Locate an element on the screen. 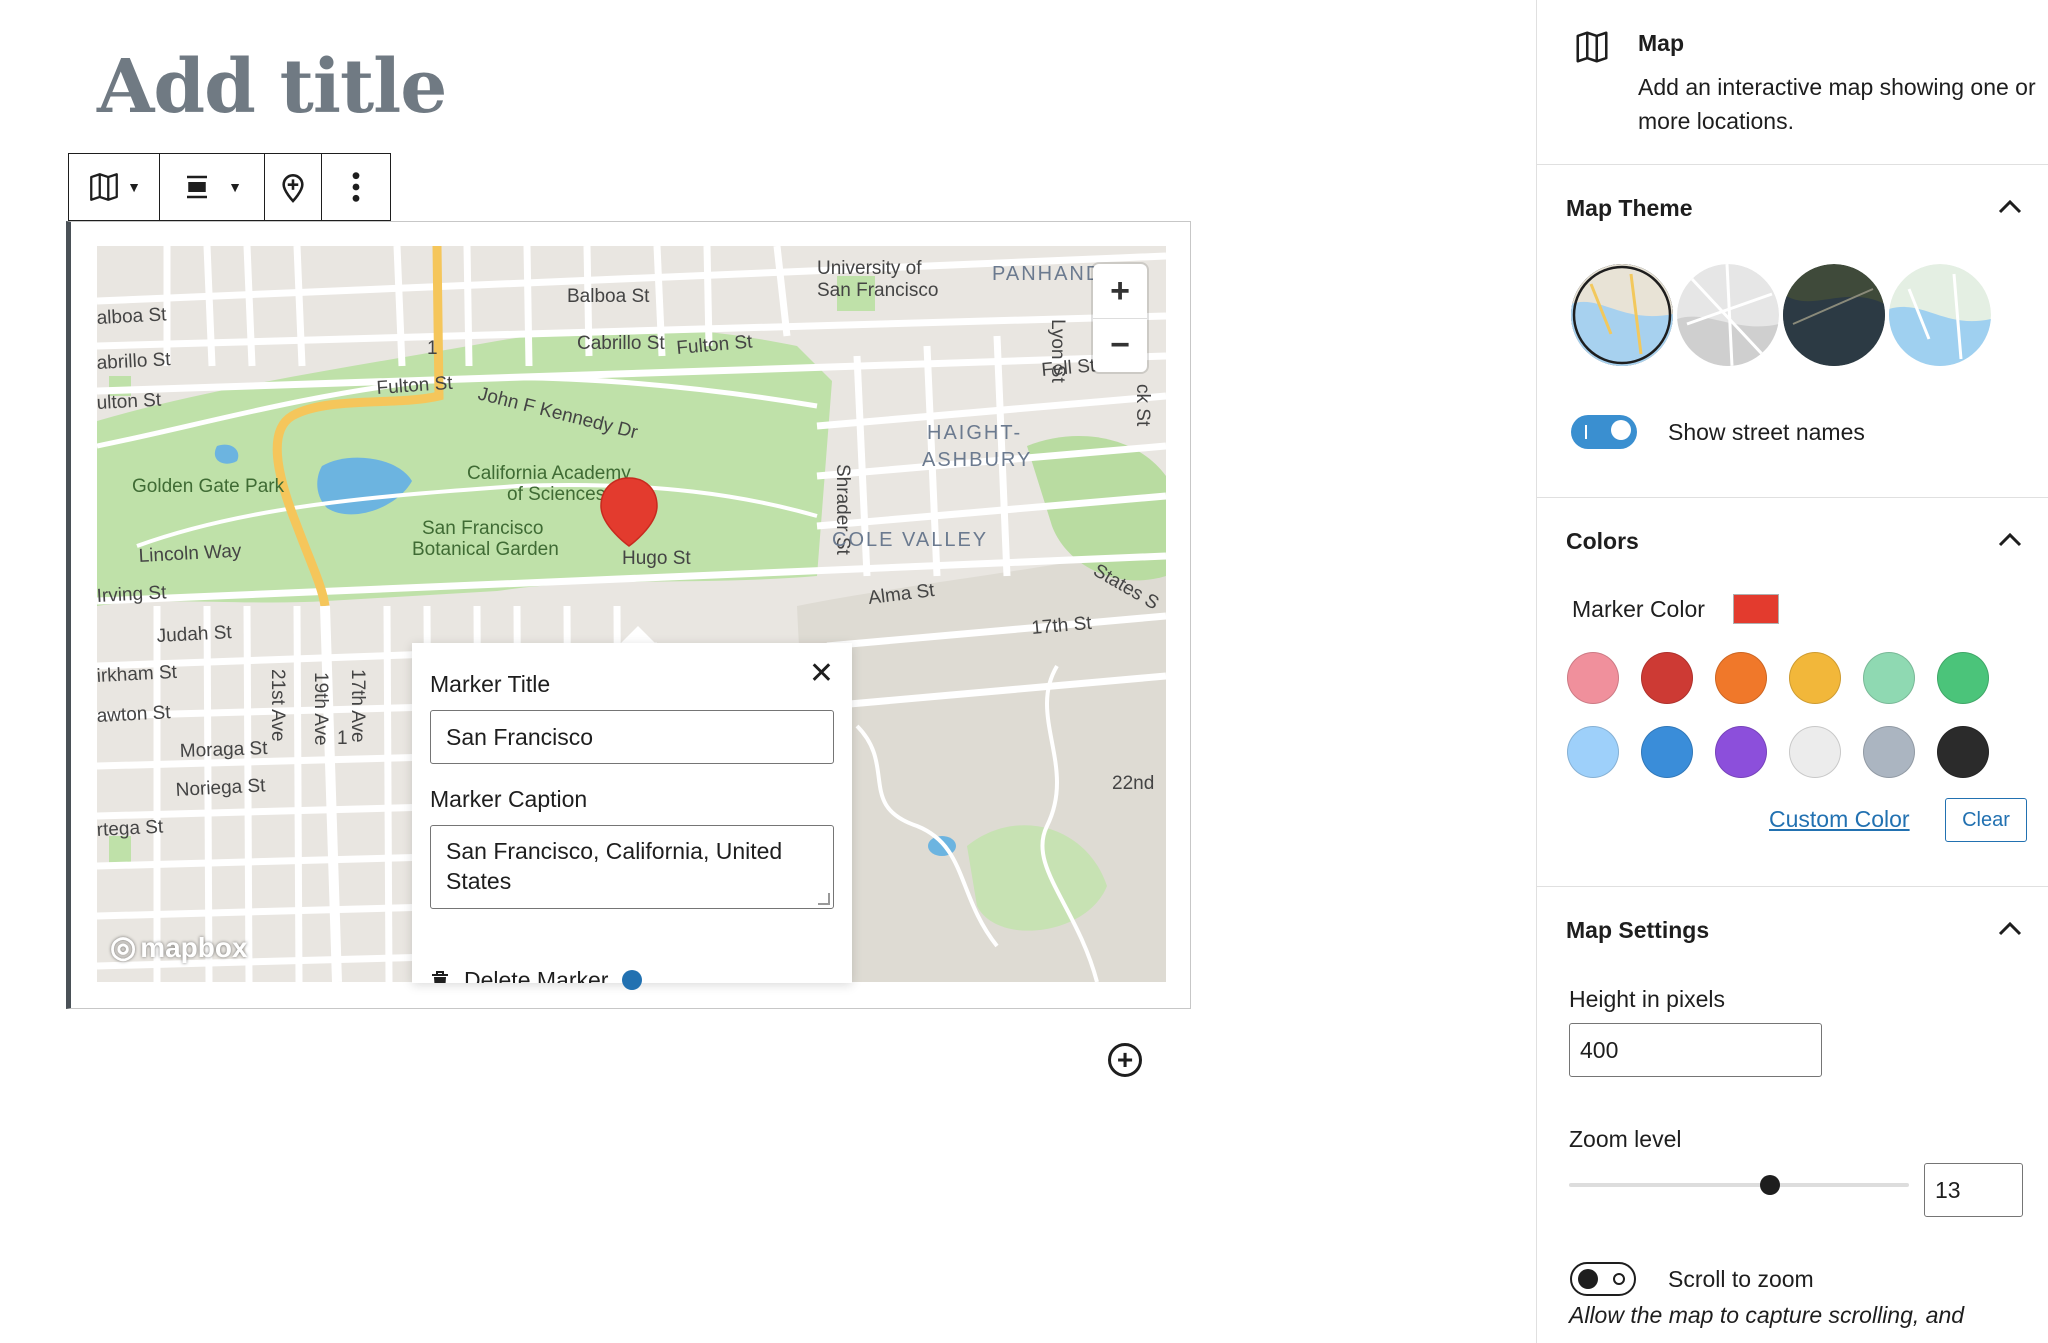 This screenshot has height=1343, width=2048. map-street-label: Cabrillo St is located at coordinates (621, 343).